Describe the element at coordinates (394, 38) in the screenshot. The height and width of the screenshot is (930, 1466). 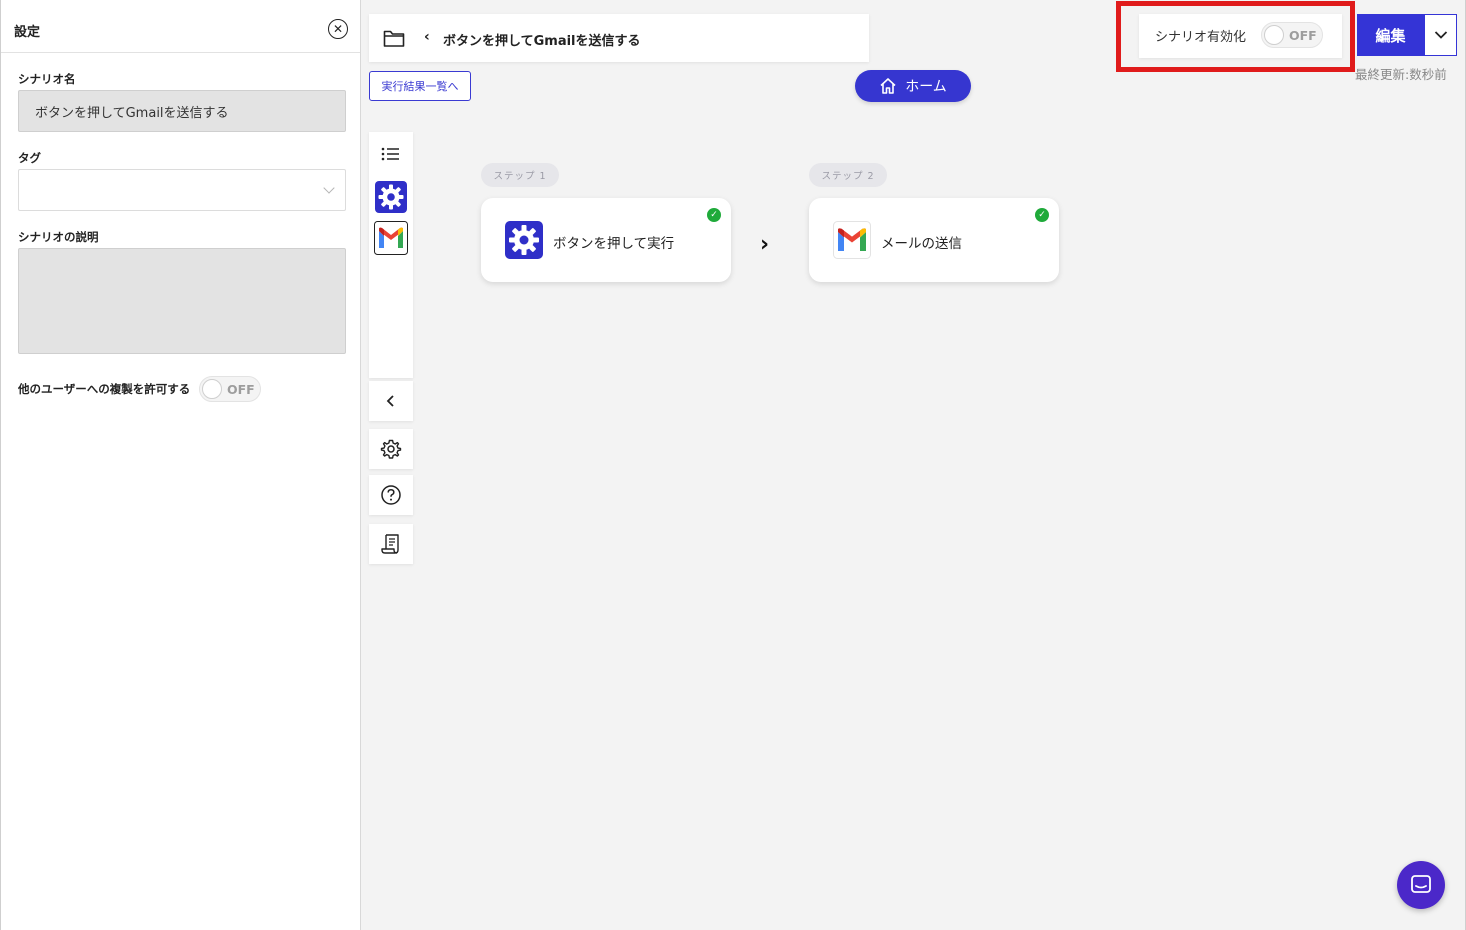
I see `folder-icon` at that location.